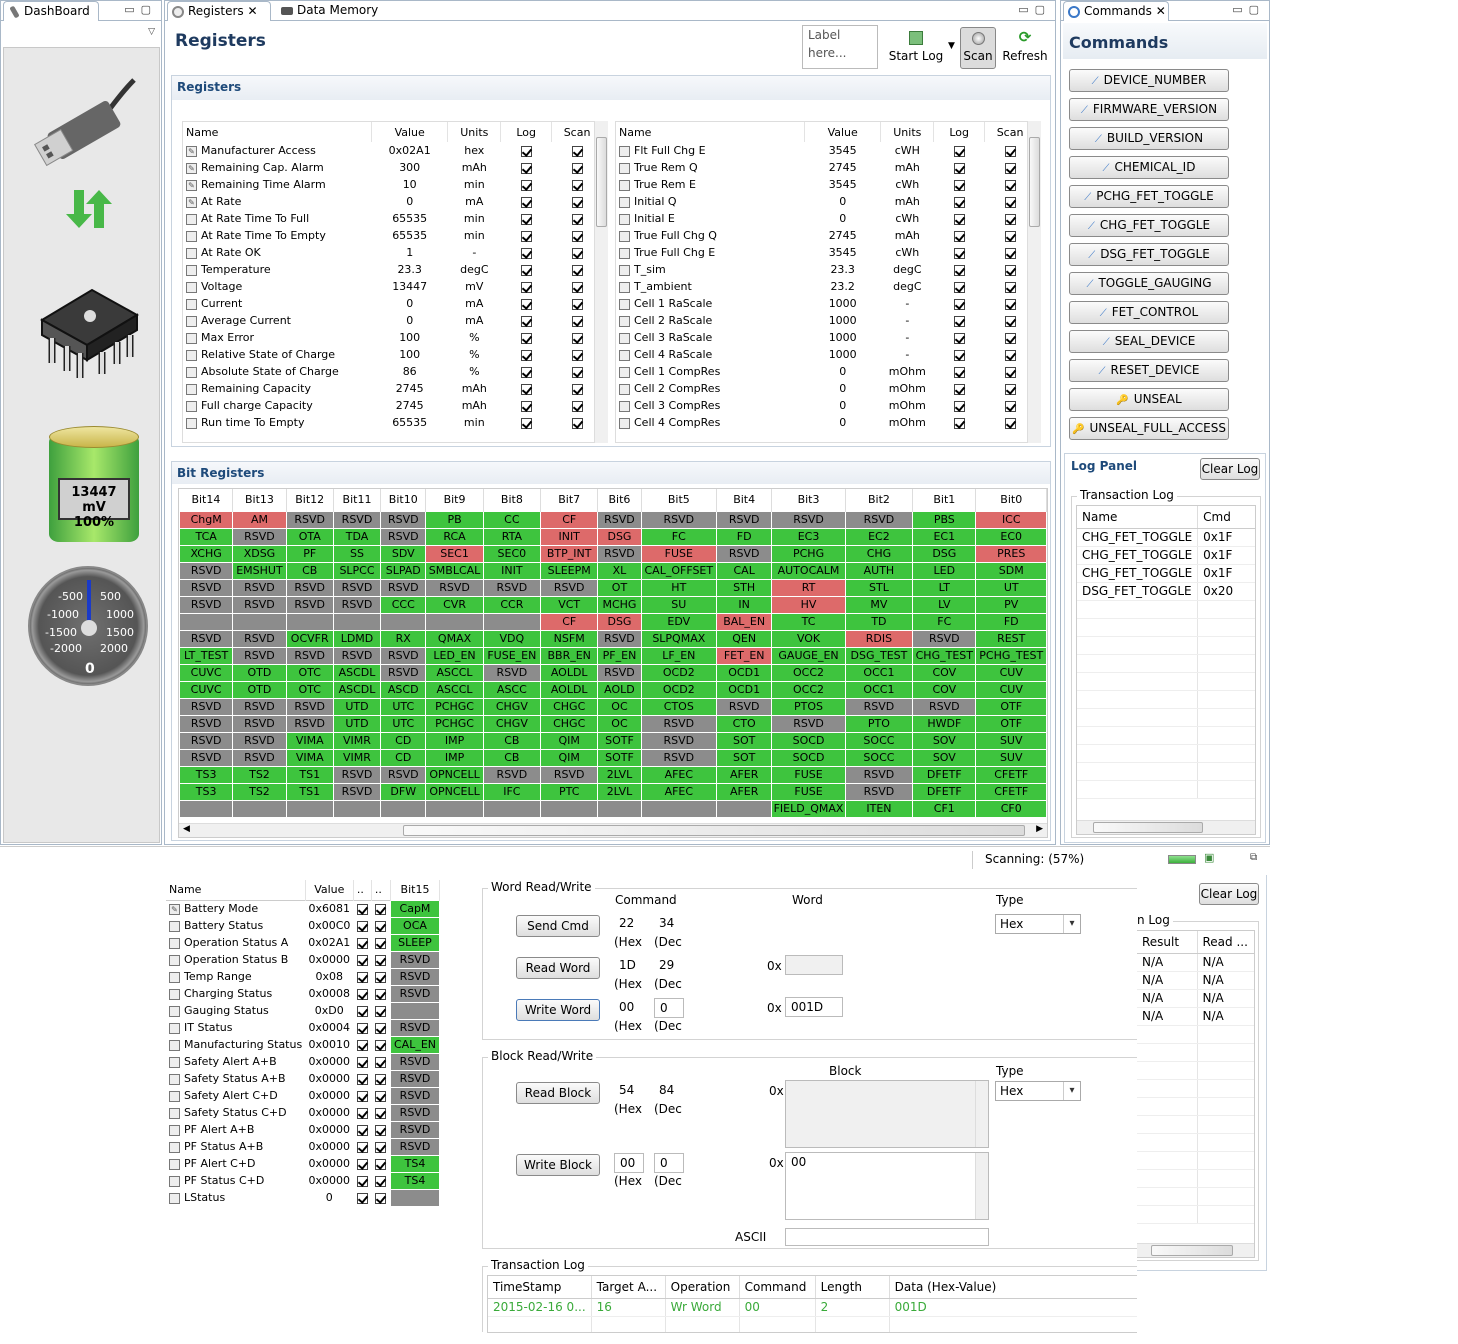 This screenshot has width=1458, height=1344. I want to click on register-row: Voltage 13447 mV, so click(392, 286).